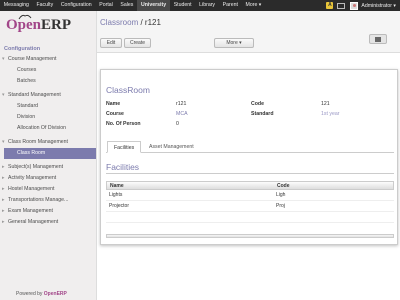 This screenshot has height=300, width=400. I want to click on name-field: r121, so click(181, 104).